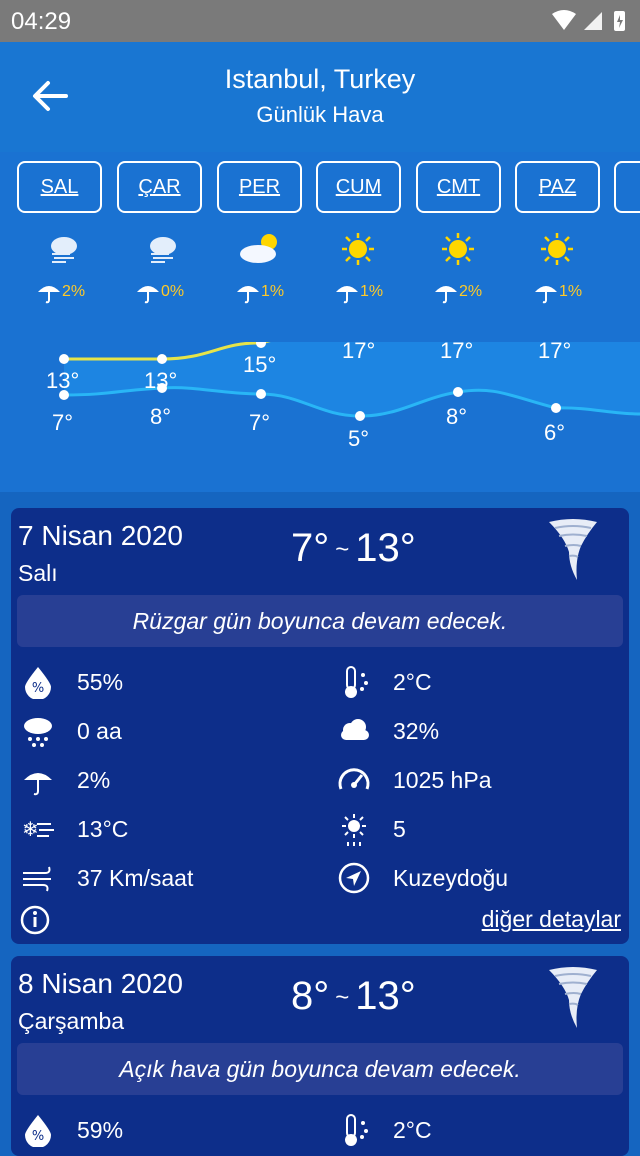 This screenshot has height=1156, width=640. What do you see at coordinates (71, 1021) in the screenshot?
I see `card-weekday: Çarşamba` at bounding box center [71, 1021].